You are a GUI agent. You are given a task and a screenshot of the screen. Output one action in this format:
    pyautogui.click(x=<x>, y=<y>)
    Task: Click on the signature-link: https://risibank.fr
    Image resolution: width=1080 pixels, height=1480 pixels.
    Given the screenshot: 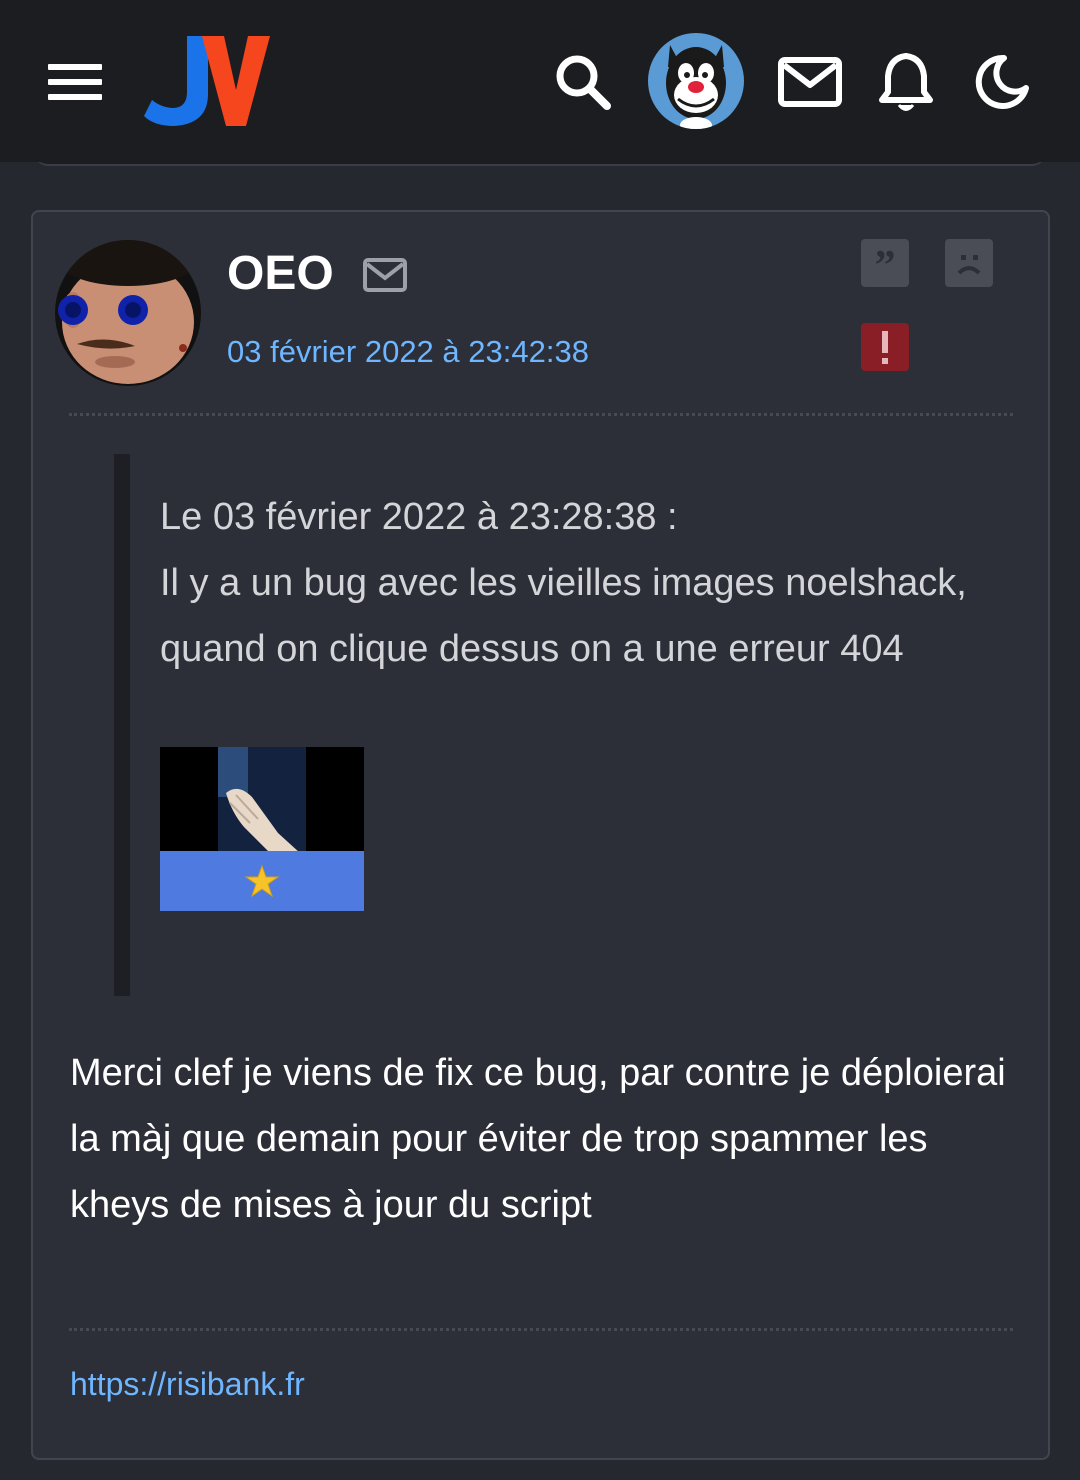 What is the action you would take?
    pyautogui.click(x=187, y=1384)
    